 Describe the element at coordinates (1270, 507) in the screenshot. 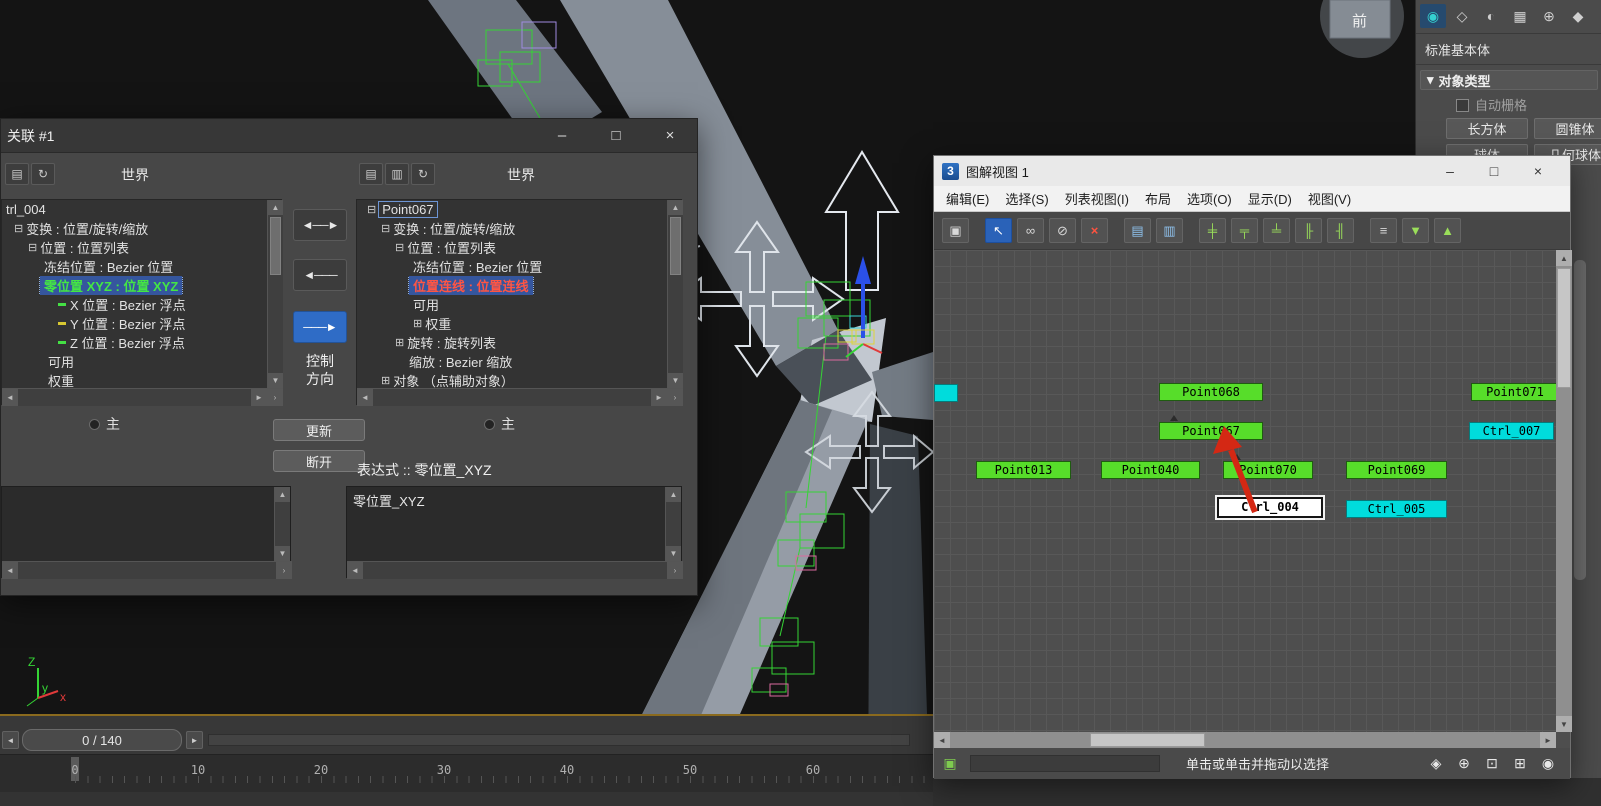

I see `schematic-node-selected: Ctrl_004` at that location.